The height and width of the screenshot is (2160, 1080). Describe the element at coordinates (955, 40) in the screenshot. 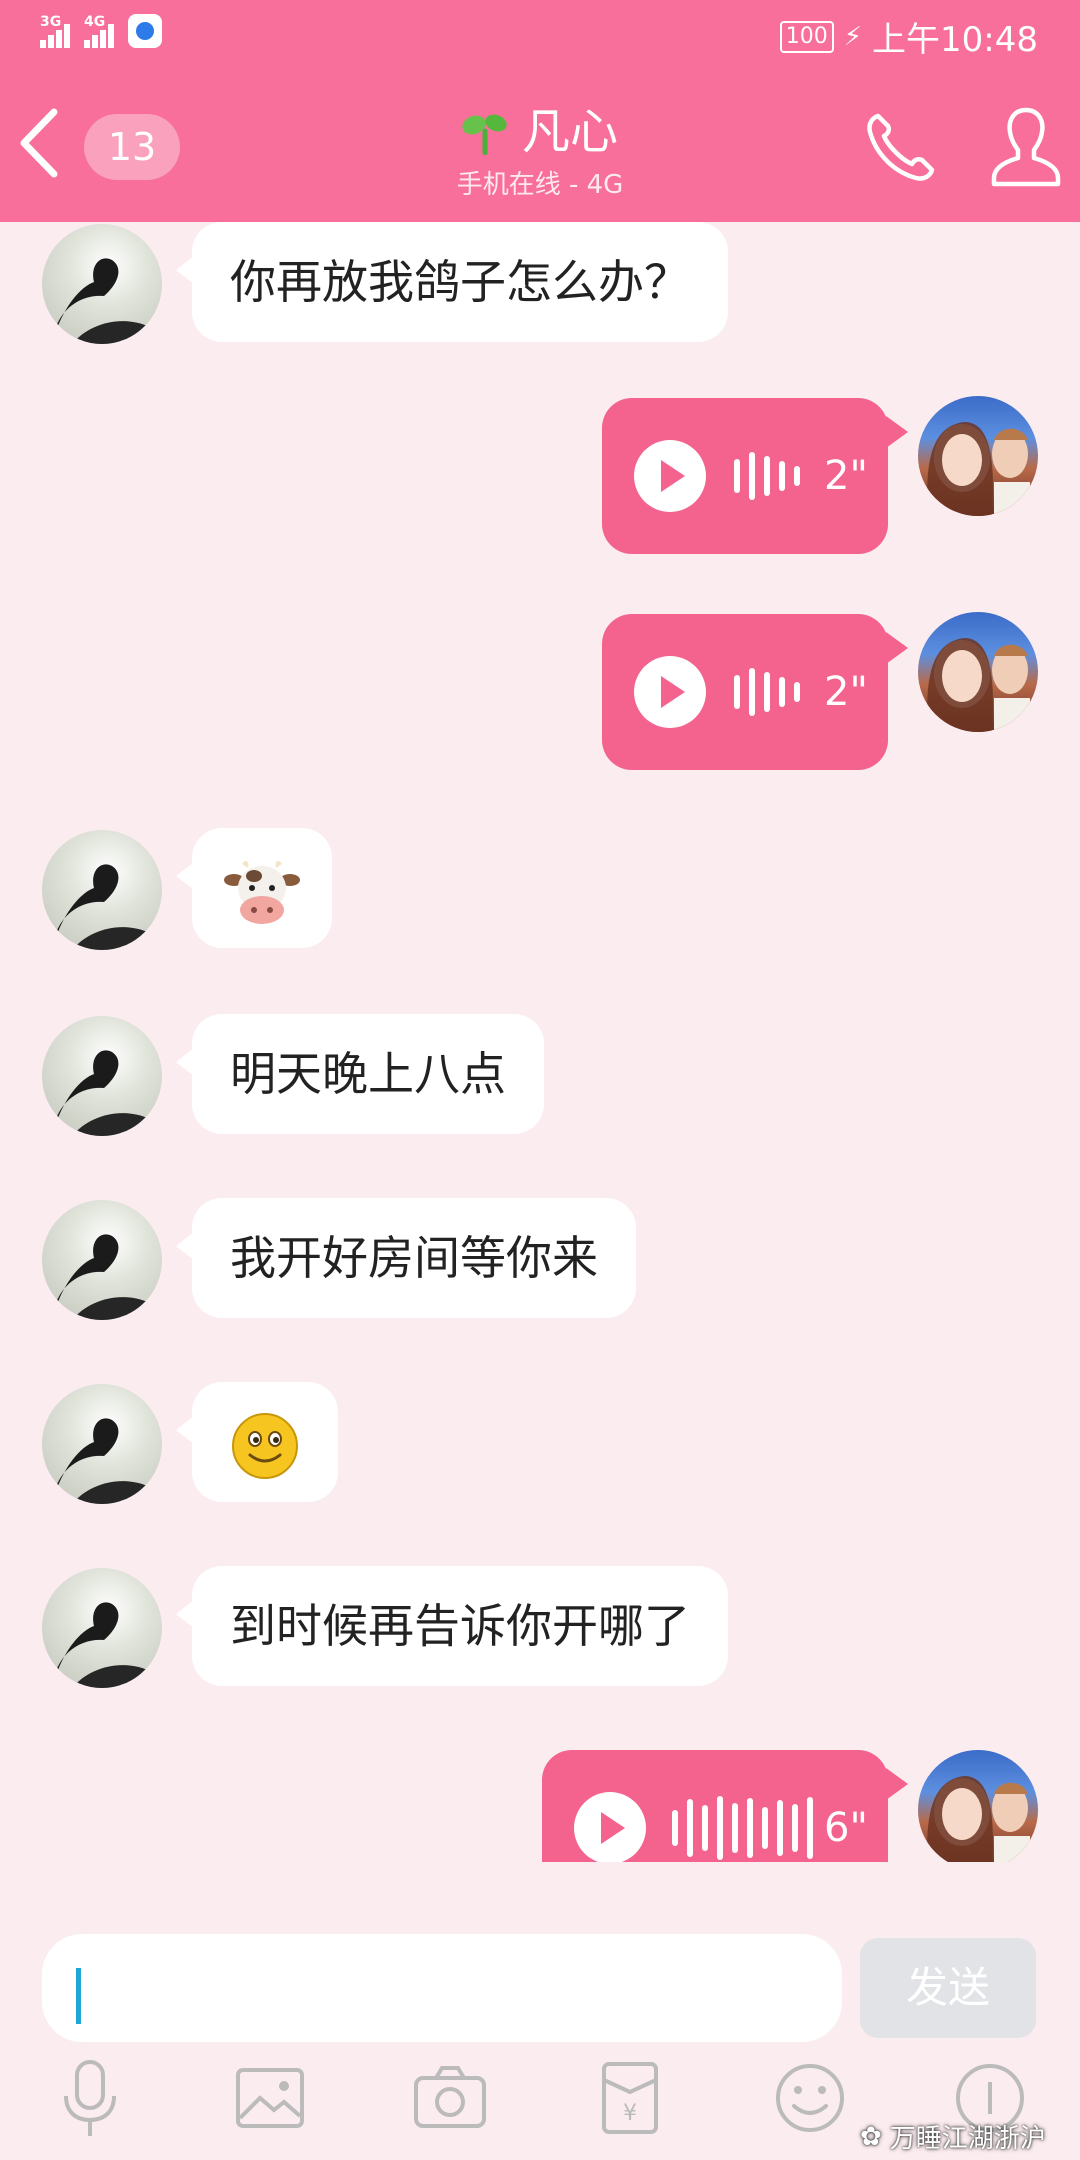

I see `clock: 上午10:48` at that location.